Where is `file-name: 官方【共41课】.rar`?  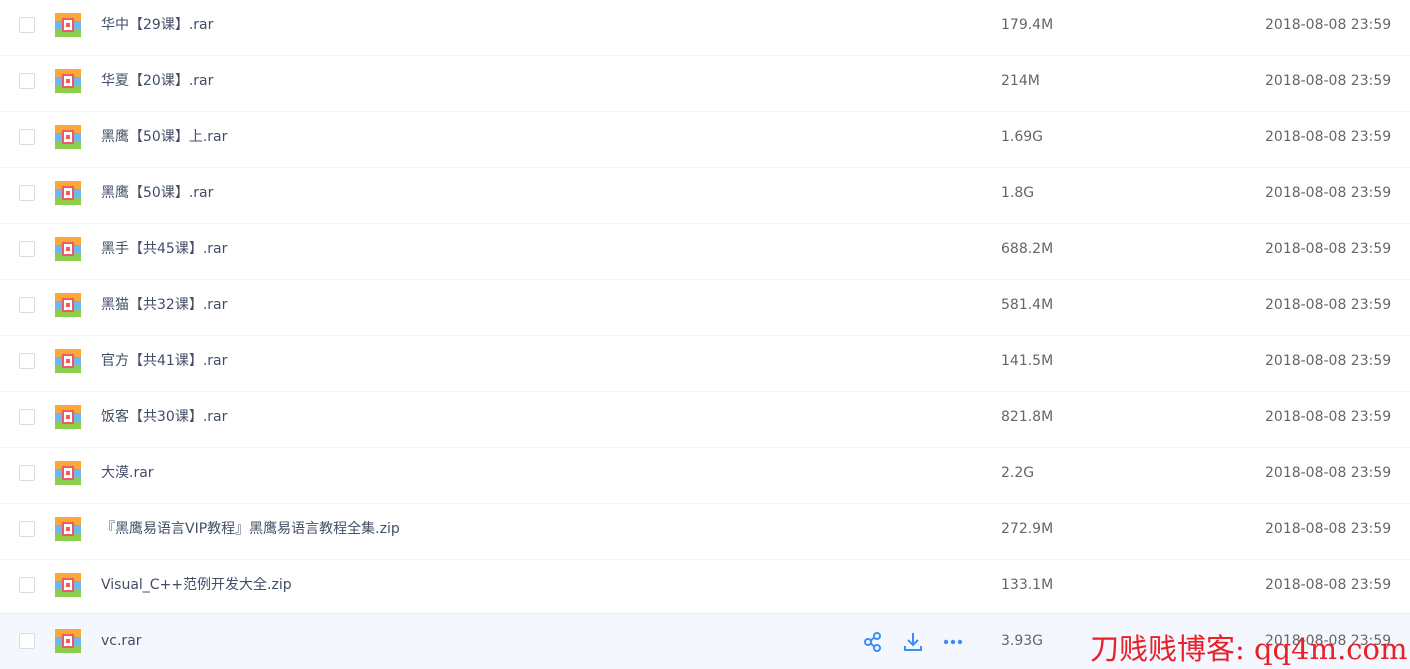 file-name: 官方【共41课】.rar is located at coordinates (164, 361).